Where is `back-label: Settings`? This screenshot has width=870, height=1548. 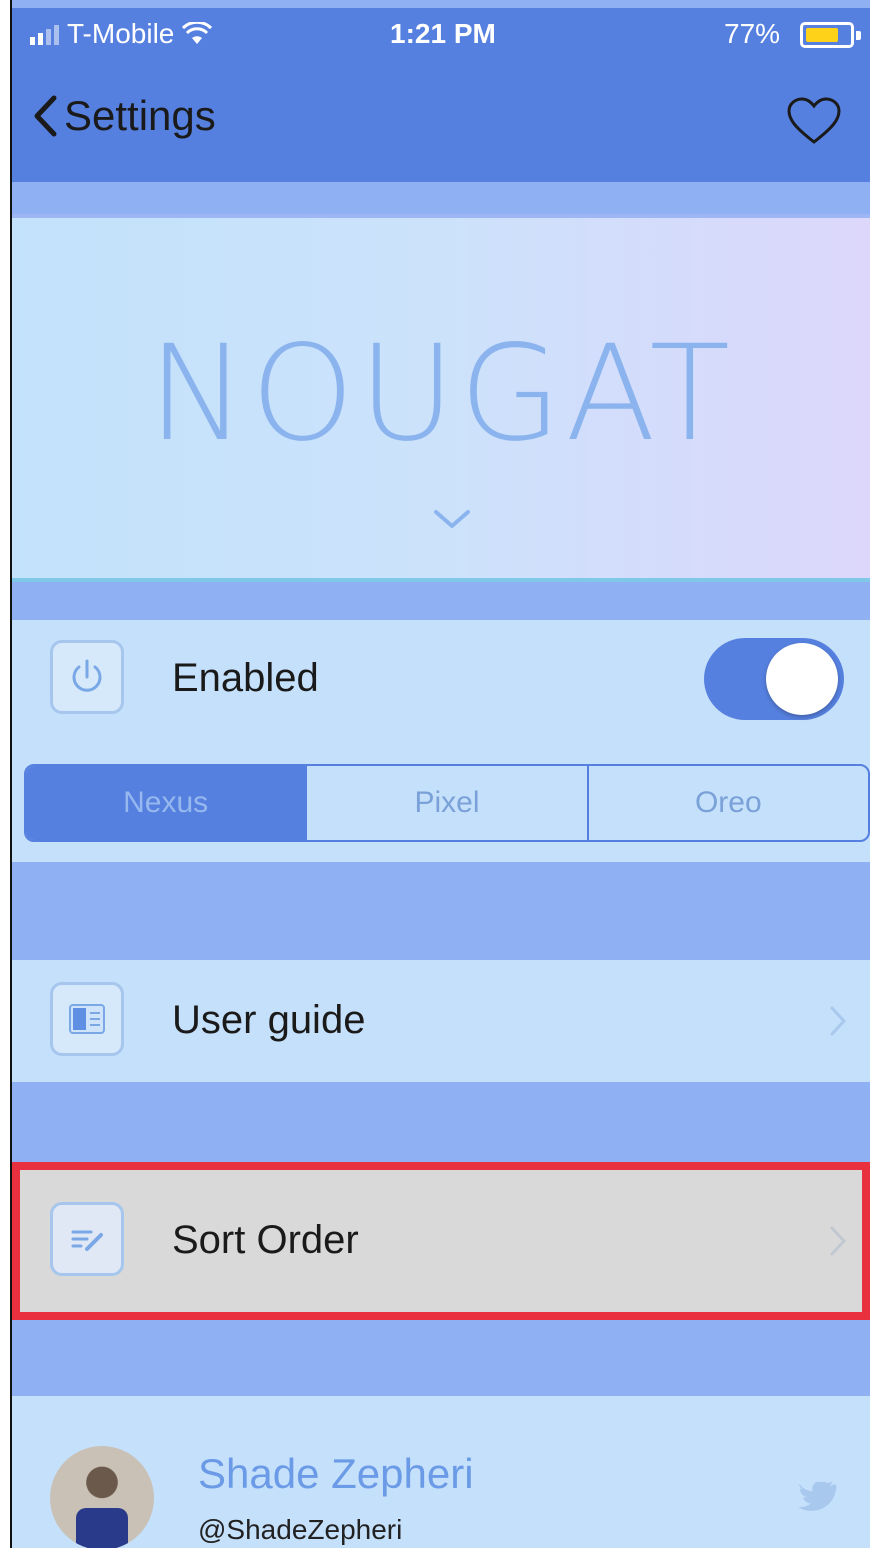 back-label: Settings is located at coordinates (140, 115).